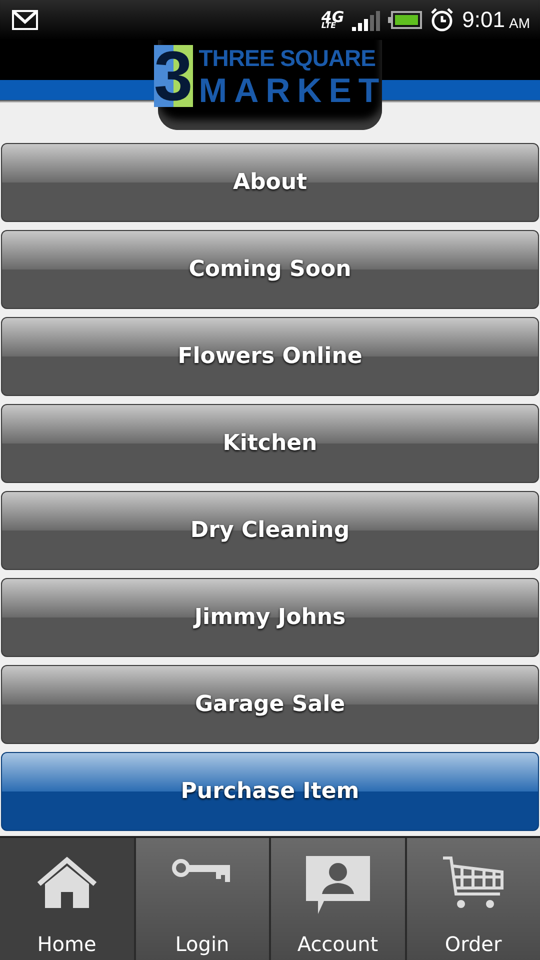 The image size is (540, 960). I want to click on menu-button: Jimmy Johns, so click(270, 617).